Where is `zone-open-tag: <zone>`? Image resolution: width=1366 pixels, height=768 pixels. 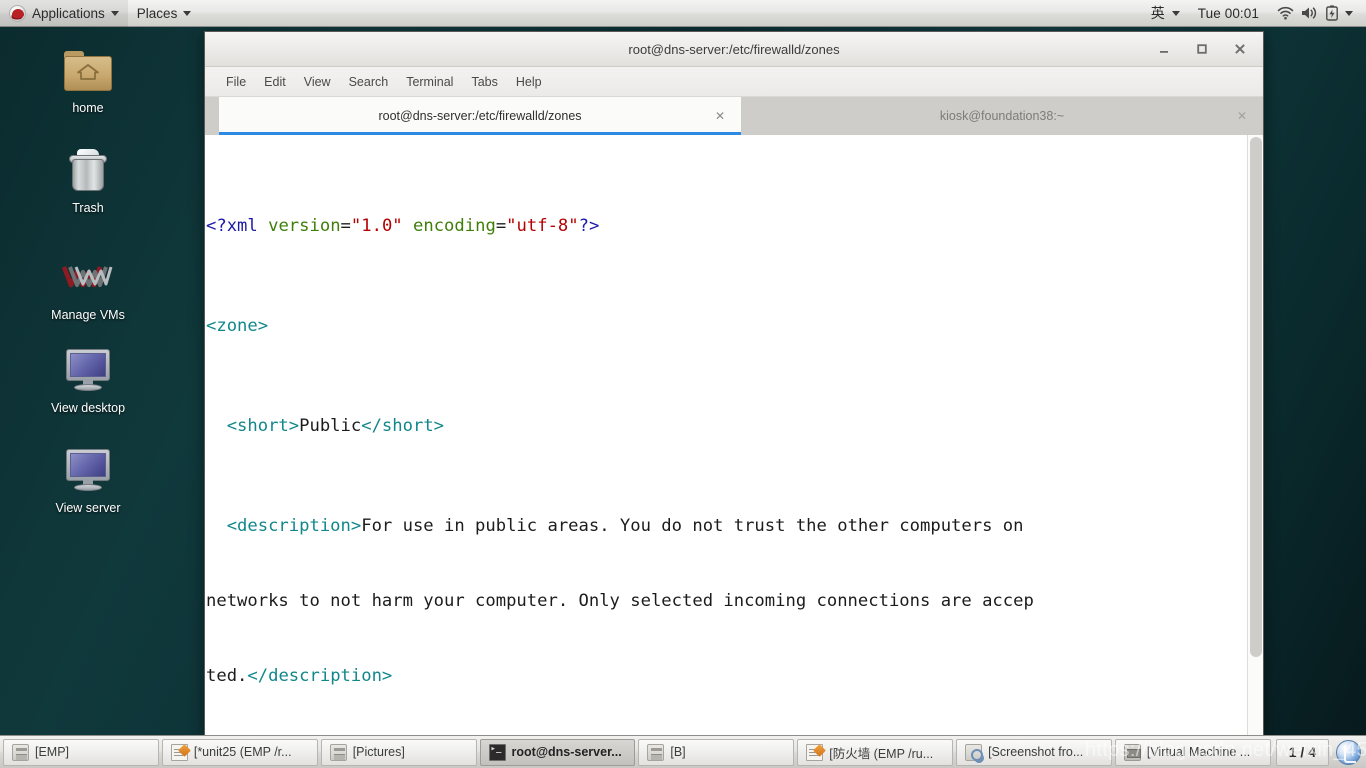 zone-open-tag: <zone> is located at coordinates (237, 326).